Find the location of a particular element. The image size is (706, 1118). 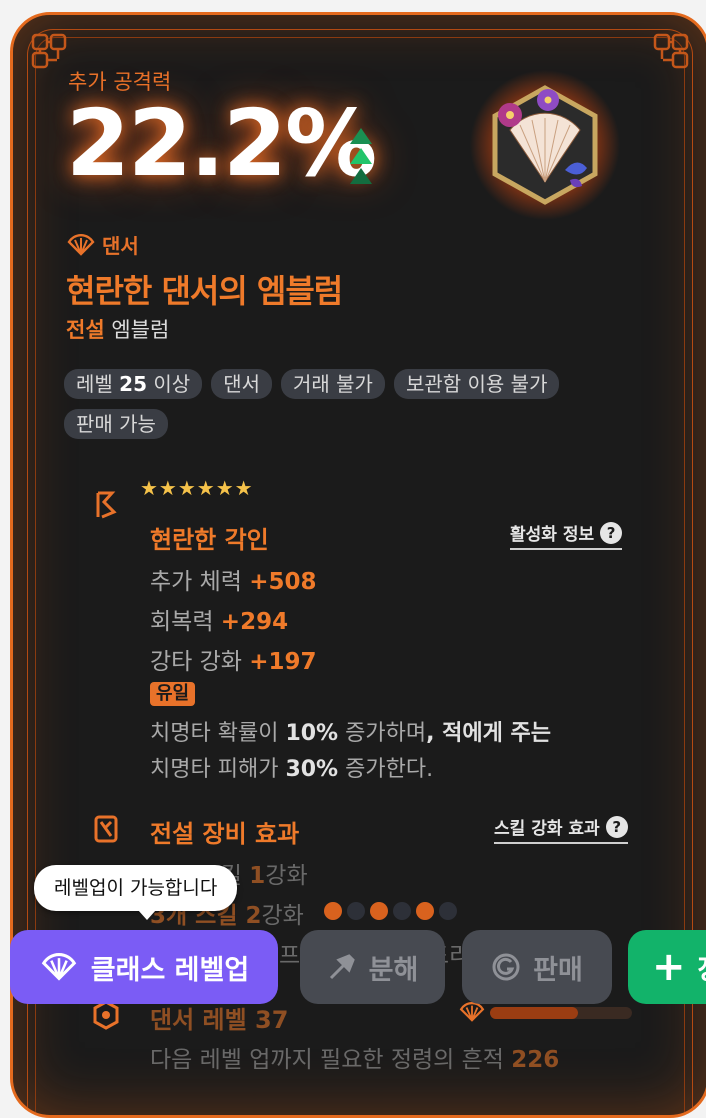

class-levelup-label: 클래스 레벨업 is located at coordinates (170, 970).